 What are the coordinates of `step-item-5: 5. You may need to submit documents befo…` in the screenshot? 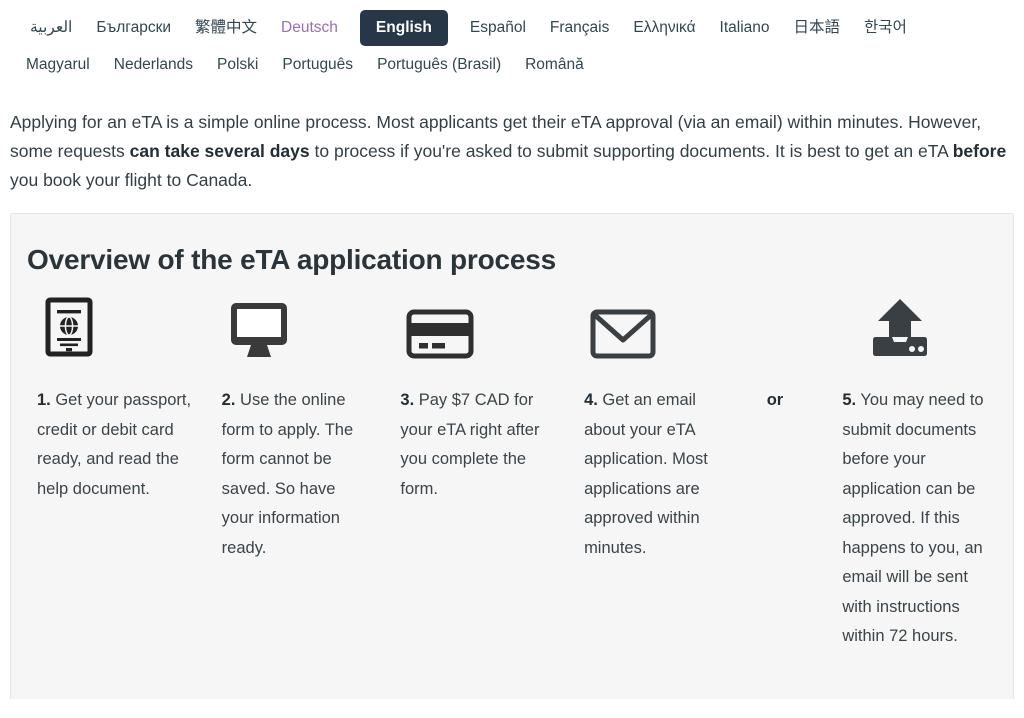 It's located at (914, 475).